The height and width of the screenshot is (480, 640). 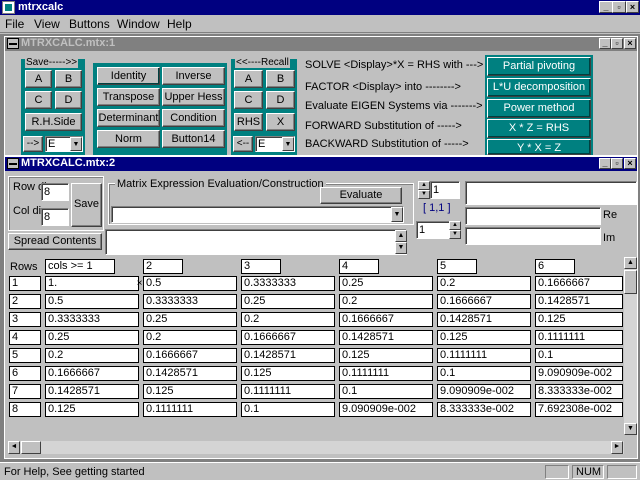 What do you see at coordinates (617, 163) in the screenshot?
I see `window2-maximize-button: ▫` at bounding box center [617, 163].